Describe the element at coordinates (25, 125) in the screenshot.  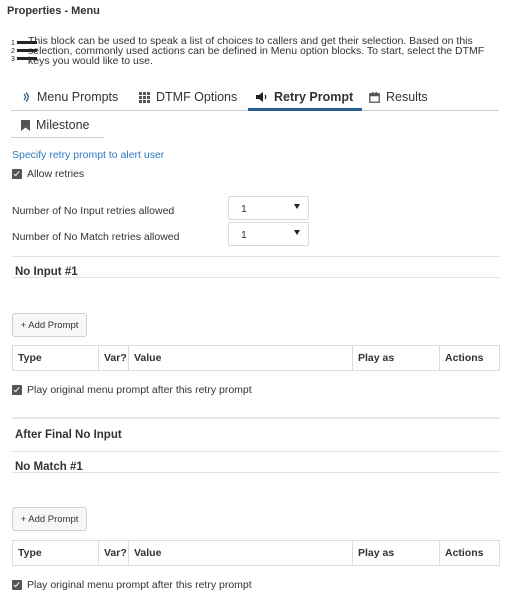
I see `bookmark-icon` at that location.